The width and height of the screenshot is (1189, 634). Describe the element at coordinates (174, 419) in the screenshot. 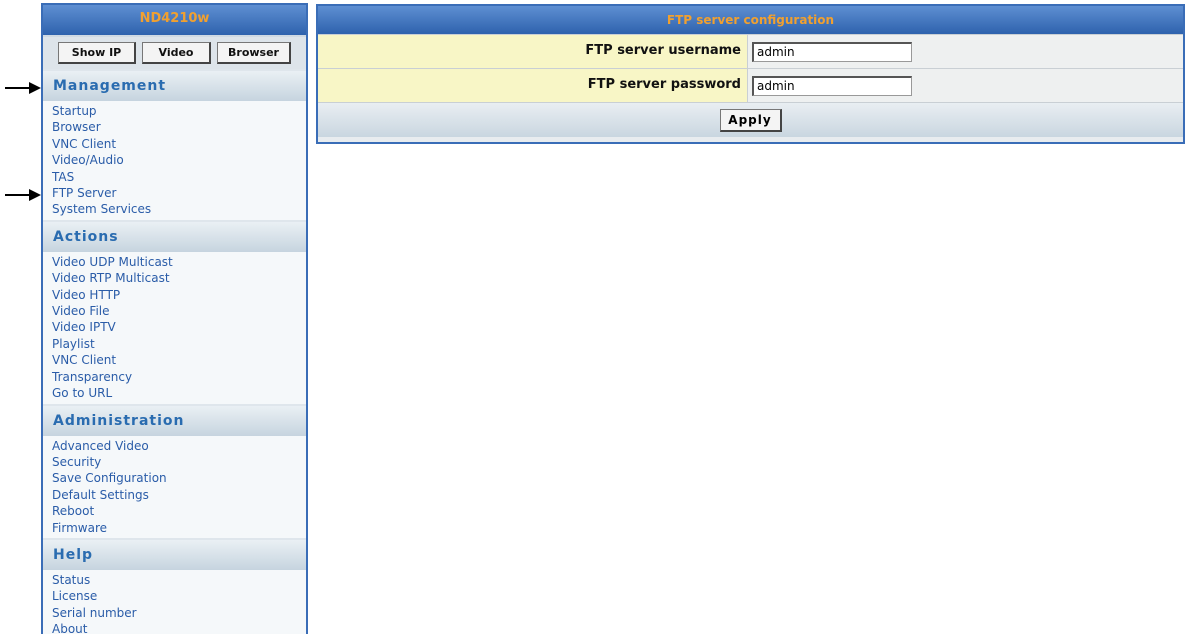

I see `section-header-administration: Administration` at that location.